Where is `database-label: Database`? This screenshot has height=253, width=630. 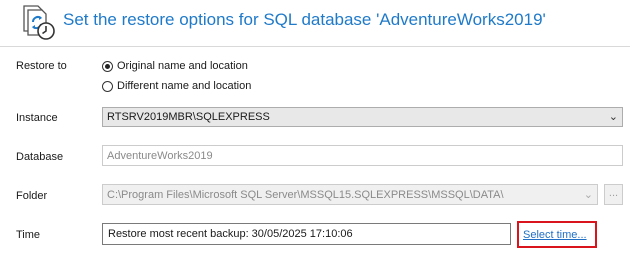
database-label: Database is located at coordinates (40, 157).